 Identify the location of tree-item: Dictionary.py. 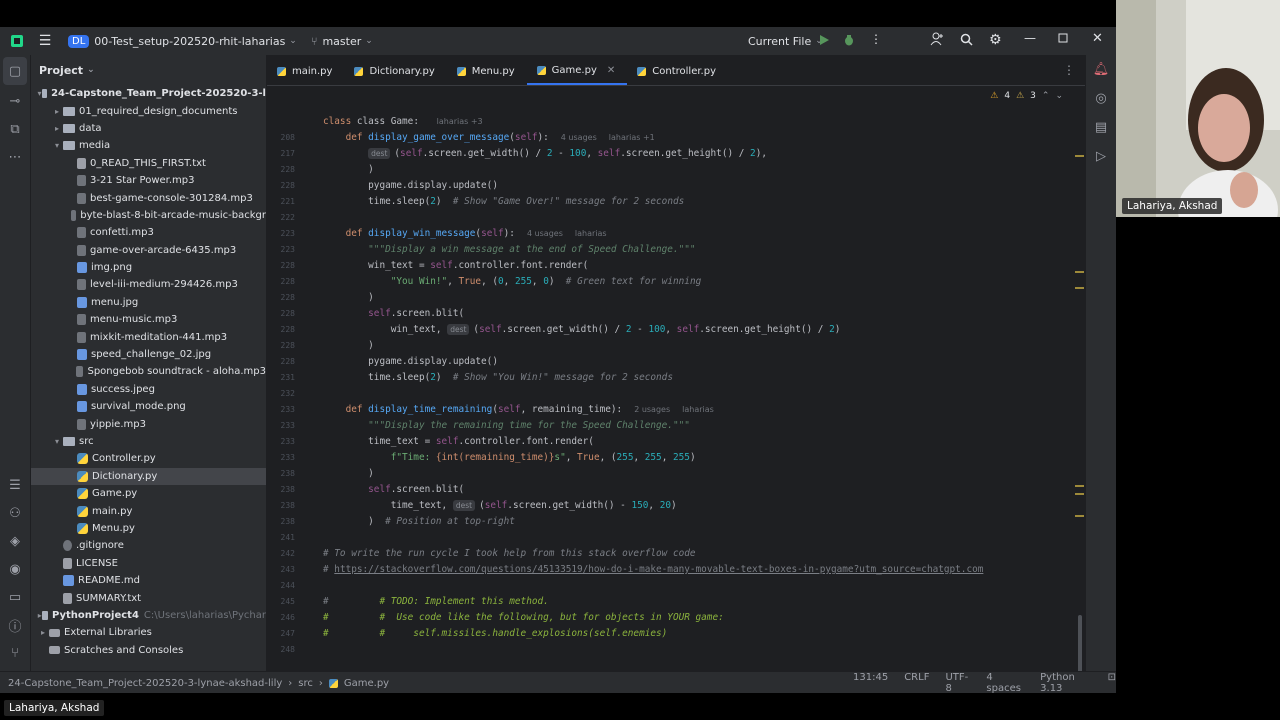
(148, 476).